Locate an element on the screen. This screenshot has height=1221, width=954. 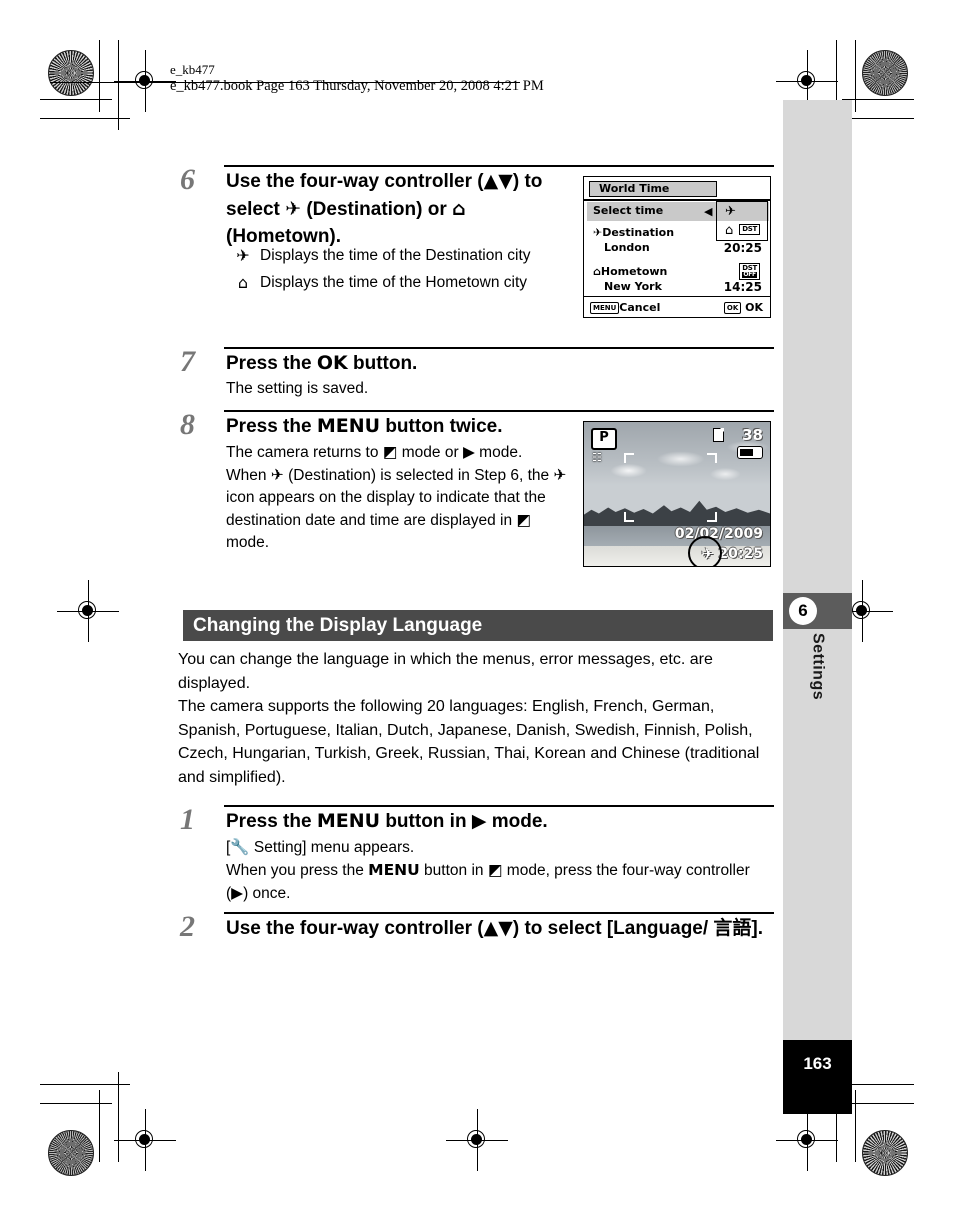
step-8-number: 8 is located at coordinates (187, 424).